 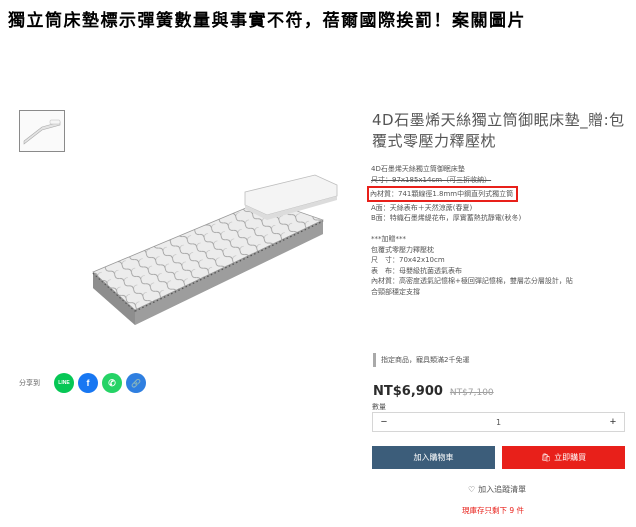 I want to click on shipping-promo: 指定商品，寵具類滿2千免運, so click(x=421, y=360).